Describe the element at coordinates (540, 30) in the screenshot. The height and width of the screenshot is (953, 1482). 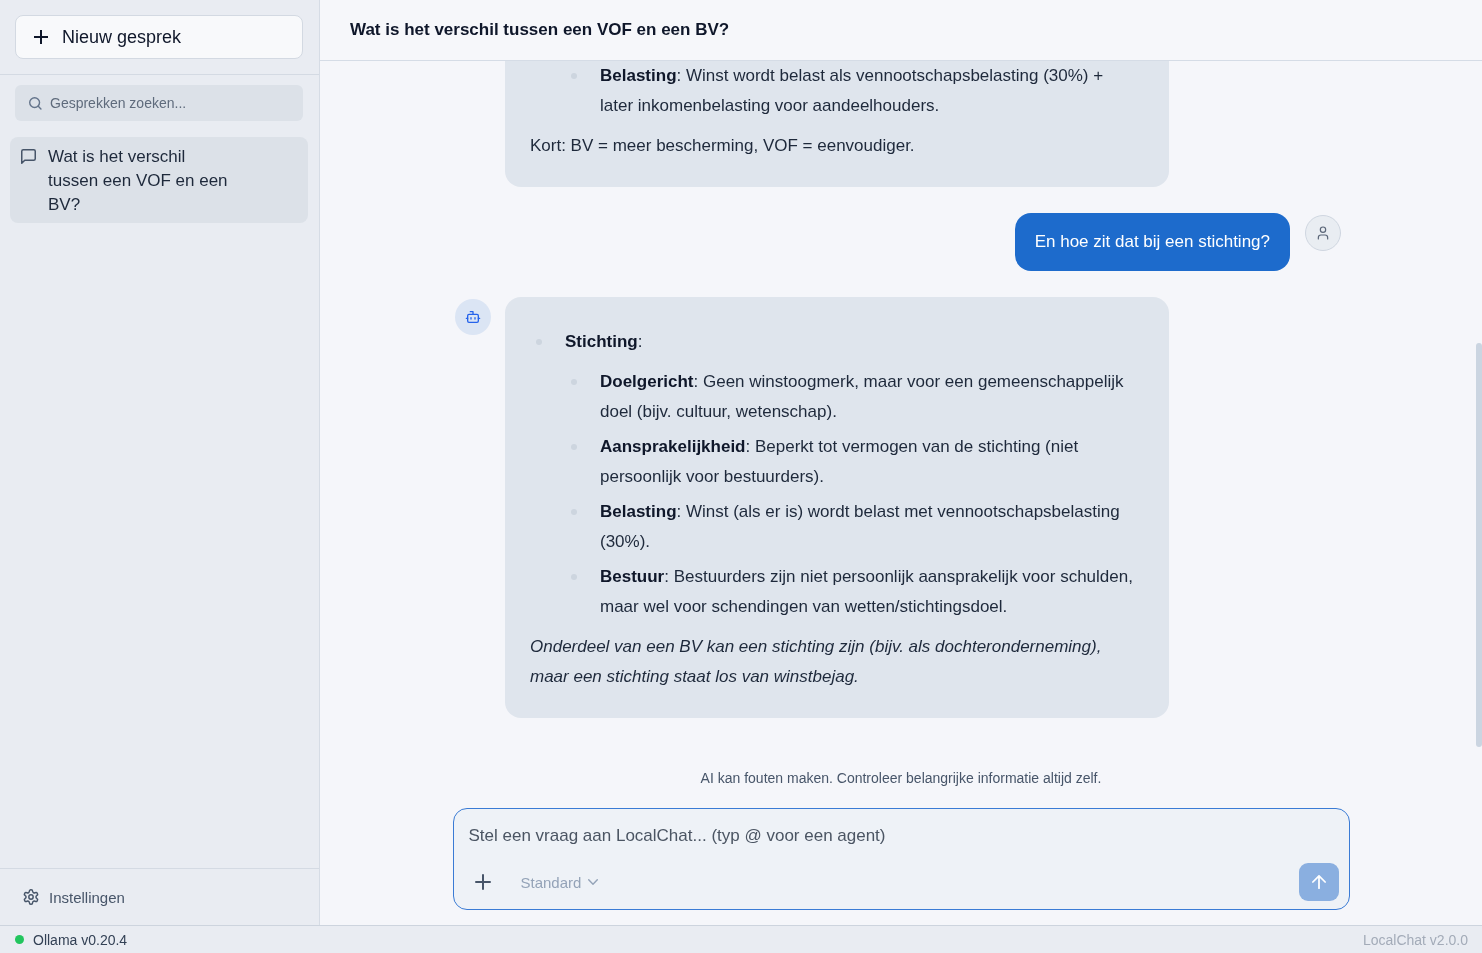
I see `chat-title: Wat is het verschil tussen een VOF en een BV?` at that location.